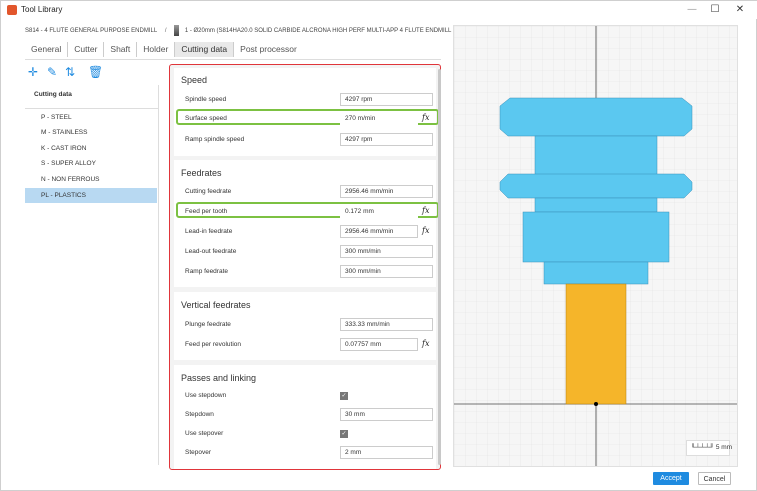  I want to click on minimize-icon: —, so click(692, 10).